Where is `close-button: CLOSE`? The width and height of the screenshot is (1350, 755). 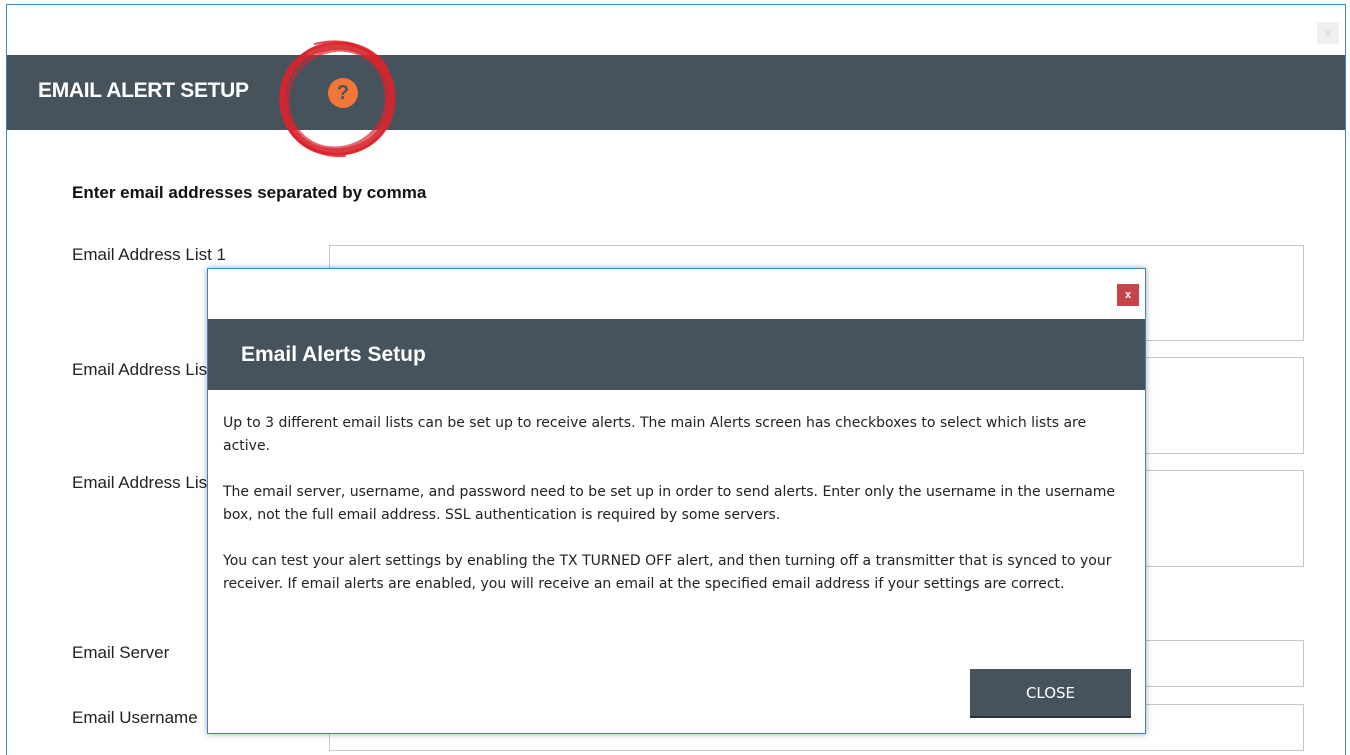 close-button: CLOSE is located at coordinates (1050, 693).